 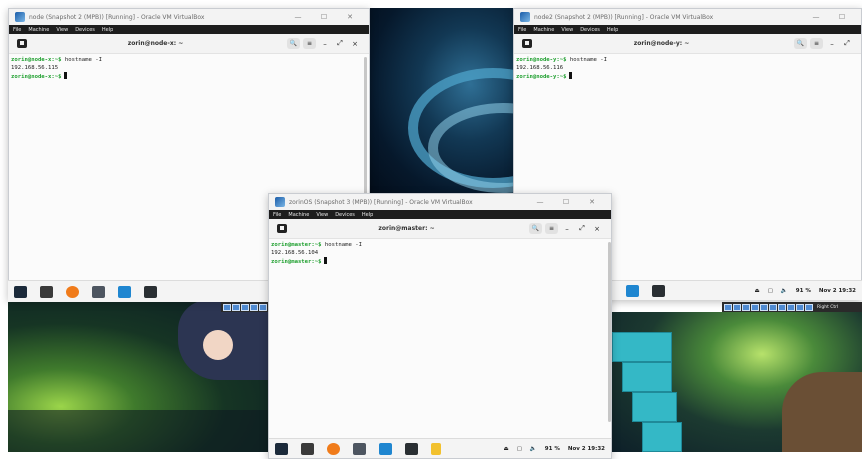 I want to click on keyboard-icon, so click(x=809, y=307).